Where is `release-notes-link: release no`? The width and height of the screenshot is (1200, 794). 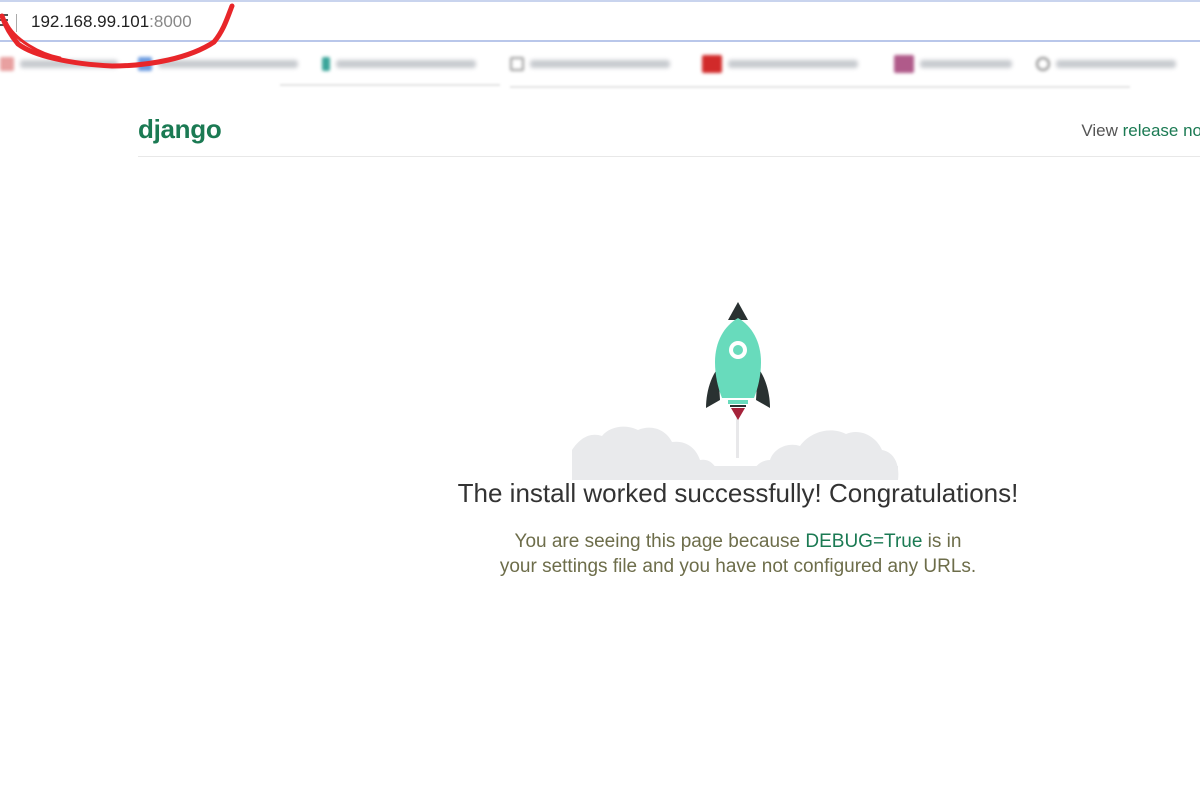
release-notes-link: release no is located at coordinates (1161, 130).